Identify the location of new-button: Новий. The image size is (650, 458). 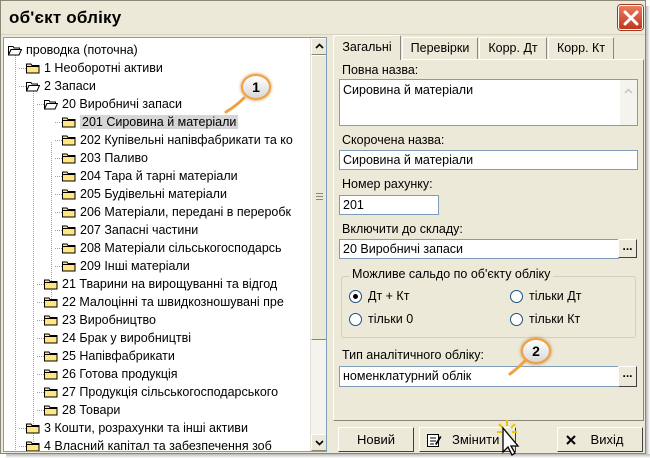
(376, 439).